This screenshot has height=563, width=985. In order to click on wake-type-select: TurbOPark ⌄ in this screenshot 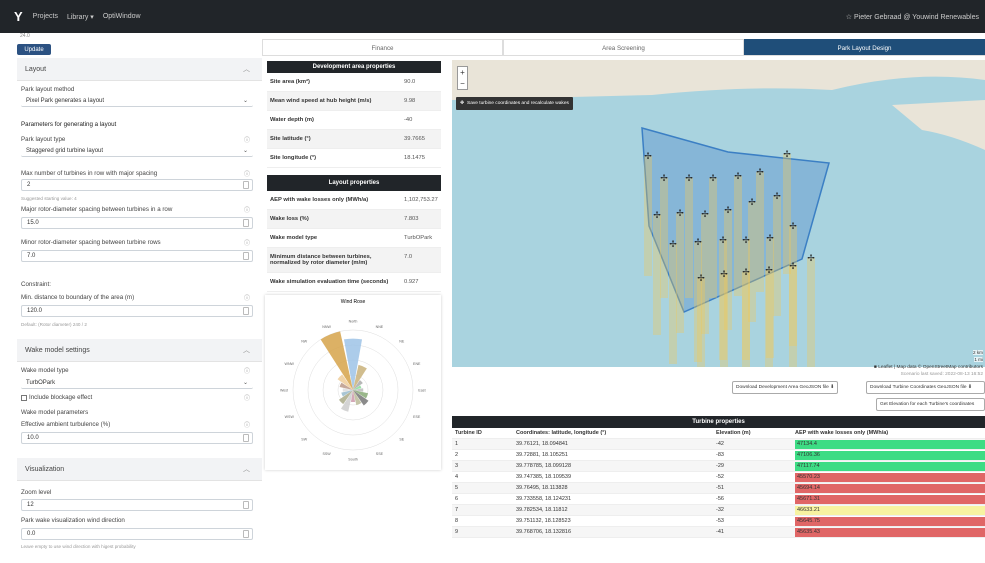, I will do `click(137, 383)`.